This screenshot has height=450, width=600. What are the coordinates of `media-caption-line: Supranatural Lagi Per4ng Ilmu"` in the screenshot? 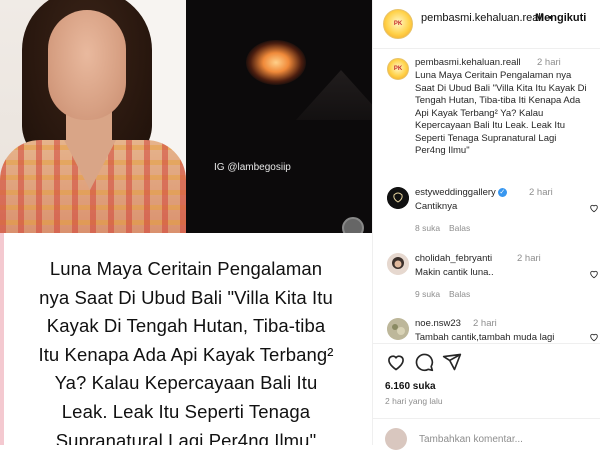 It's located at (186, 437).